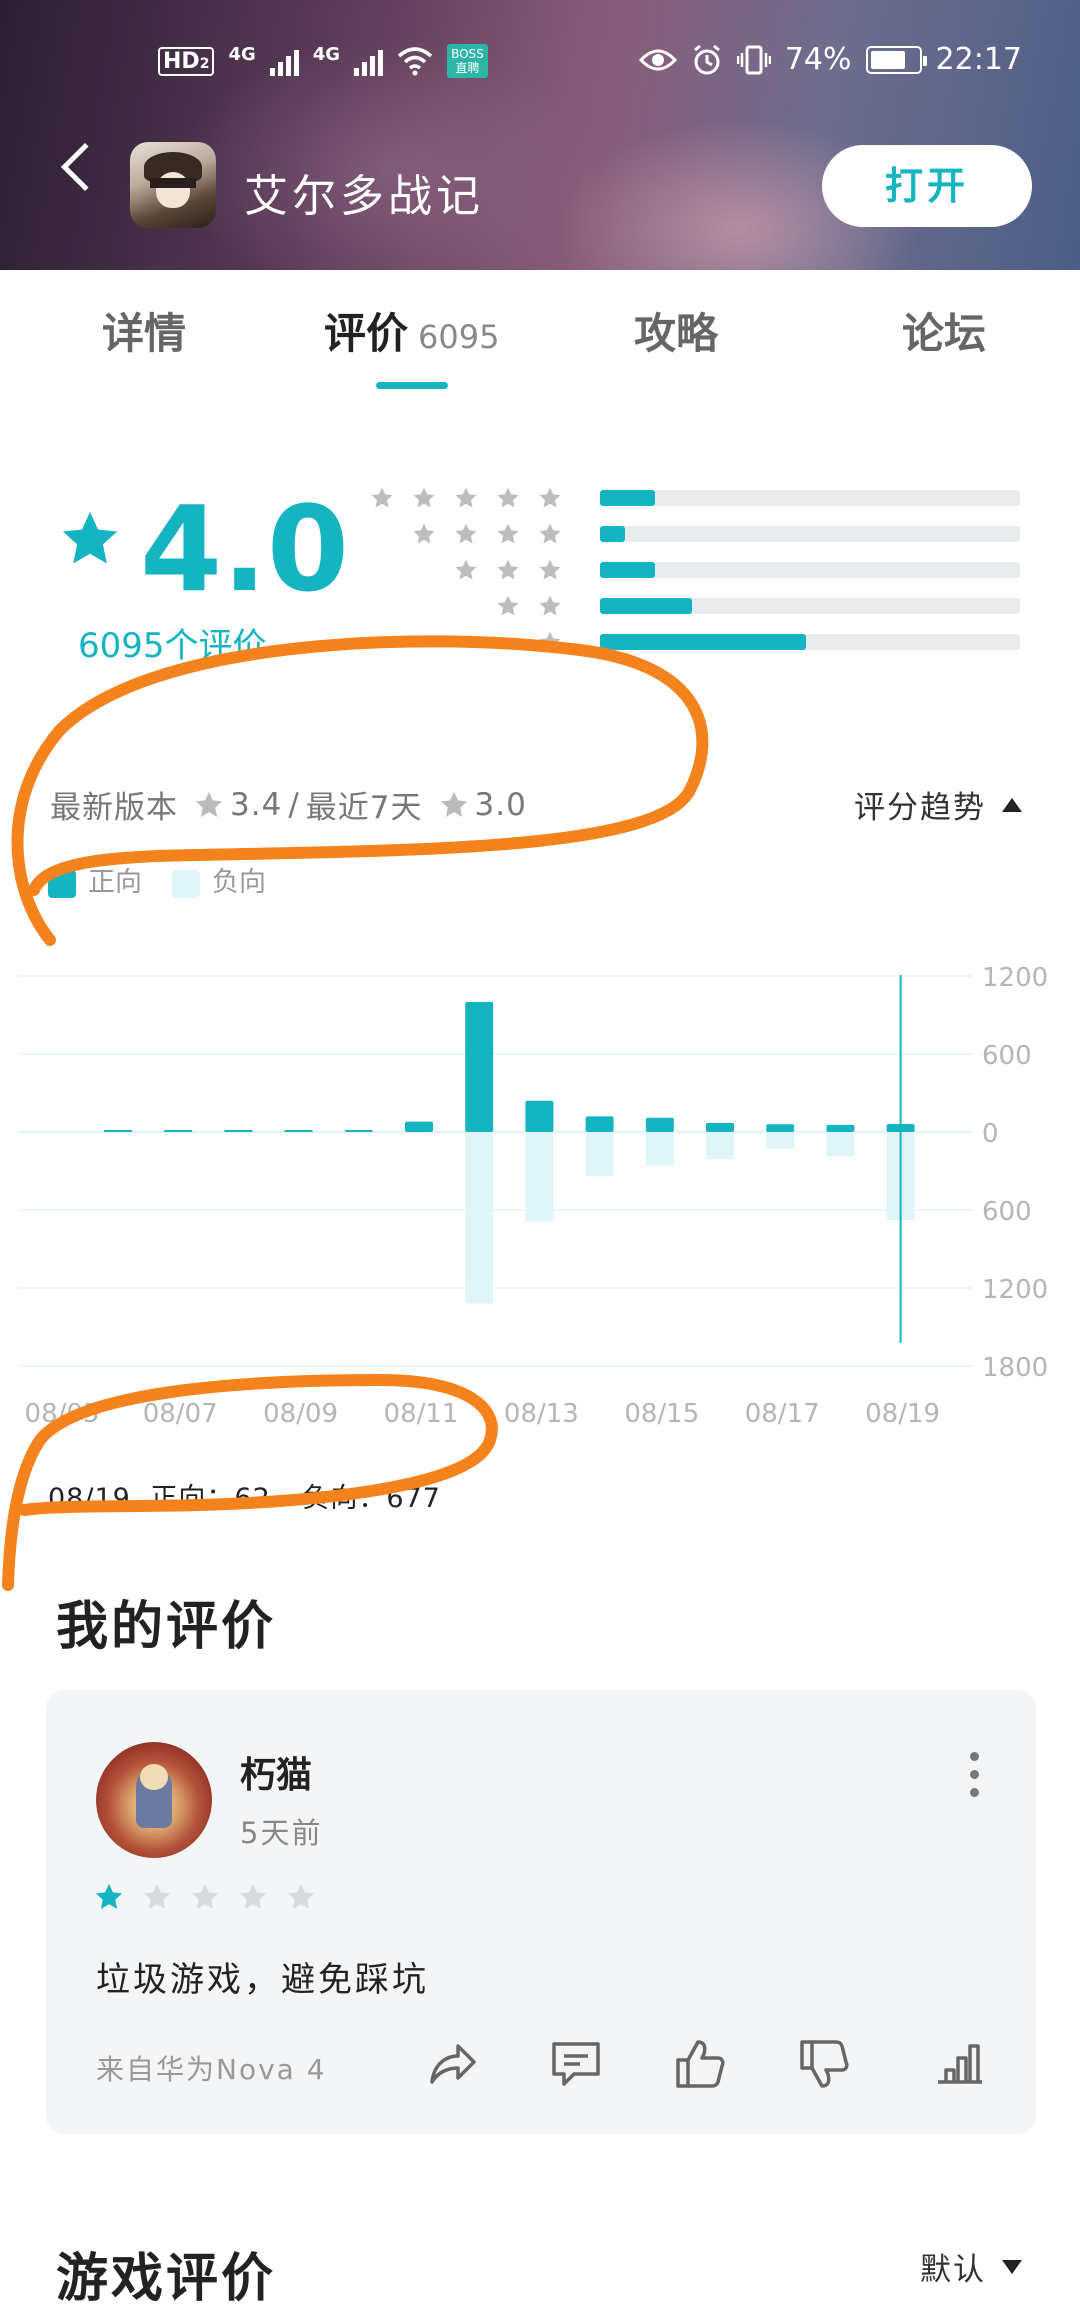 This screenshot has height=2310, width=1080. Describe the element at coordinates (676, 330) in the screenshot. I see `tab-guides: 攻略` at that location.